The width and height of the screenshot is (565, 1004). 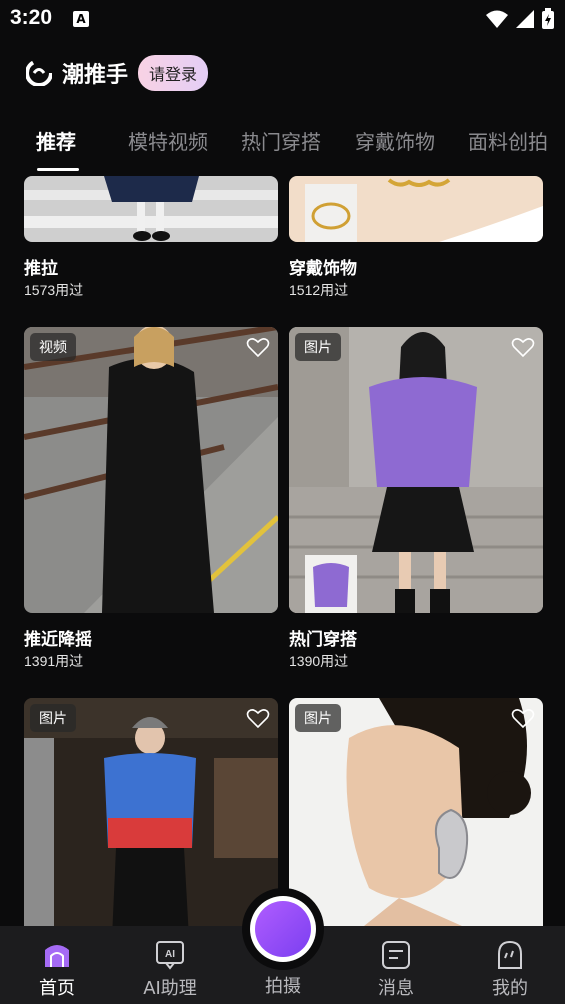 I want to click on capture-button, so click(x=283, y=929).